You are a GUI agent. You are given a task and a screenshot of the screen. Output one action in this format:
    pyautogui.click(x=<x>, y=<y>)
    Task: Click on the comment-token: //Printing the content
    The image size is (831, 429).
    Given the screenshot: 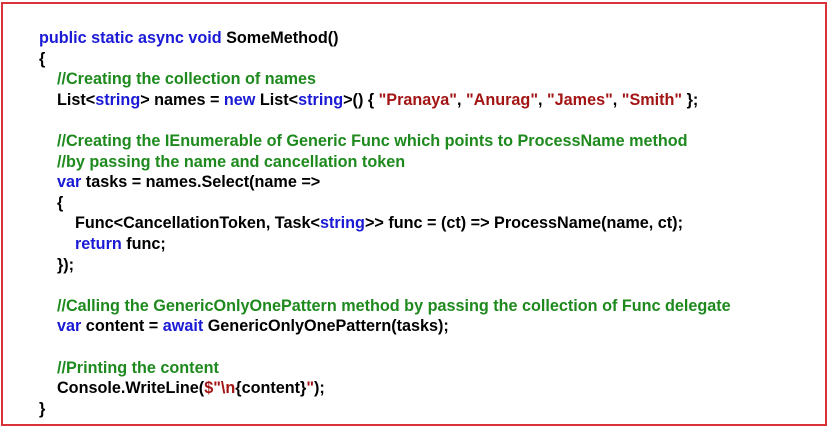 What is the action you would take?
    pyautogui.click(x=129, y=367)
    